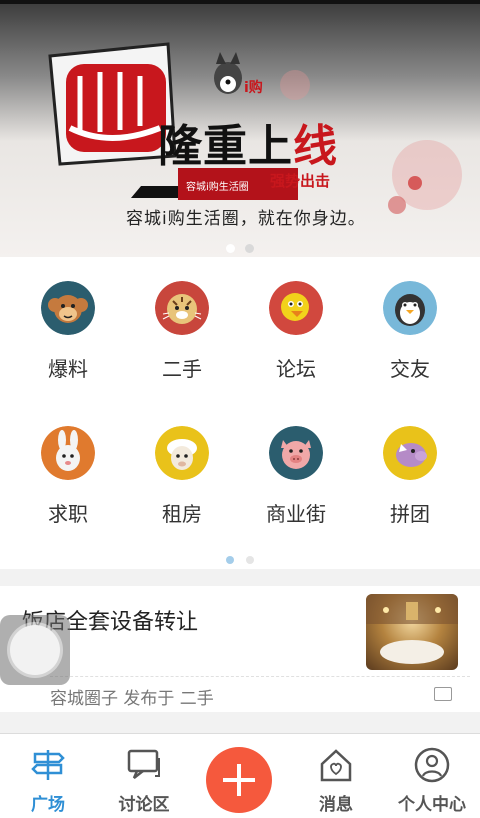 This screenshot has height=818, width=480. I want to click on category-baoliao: 爆料, so click(68, 327).